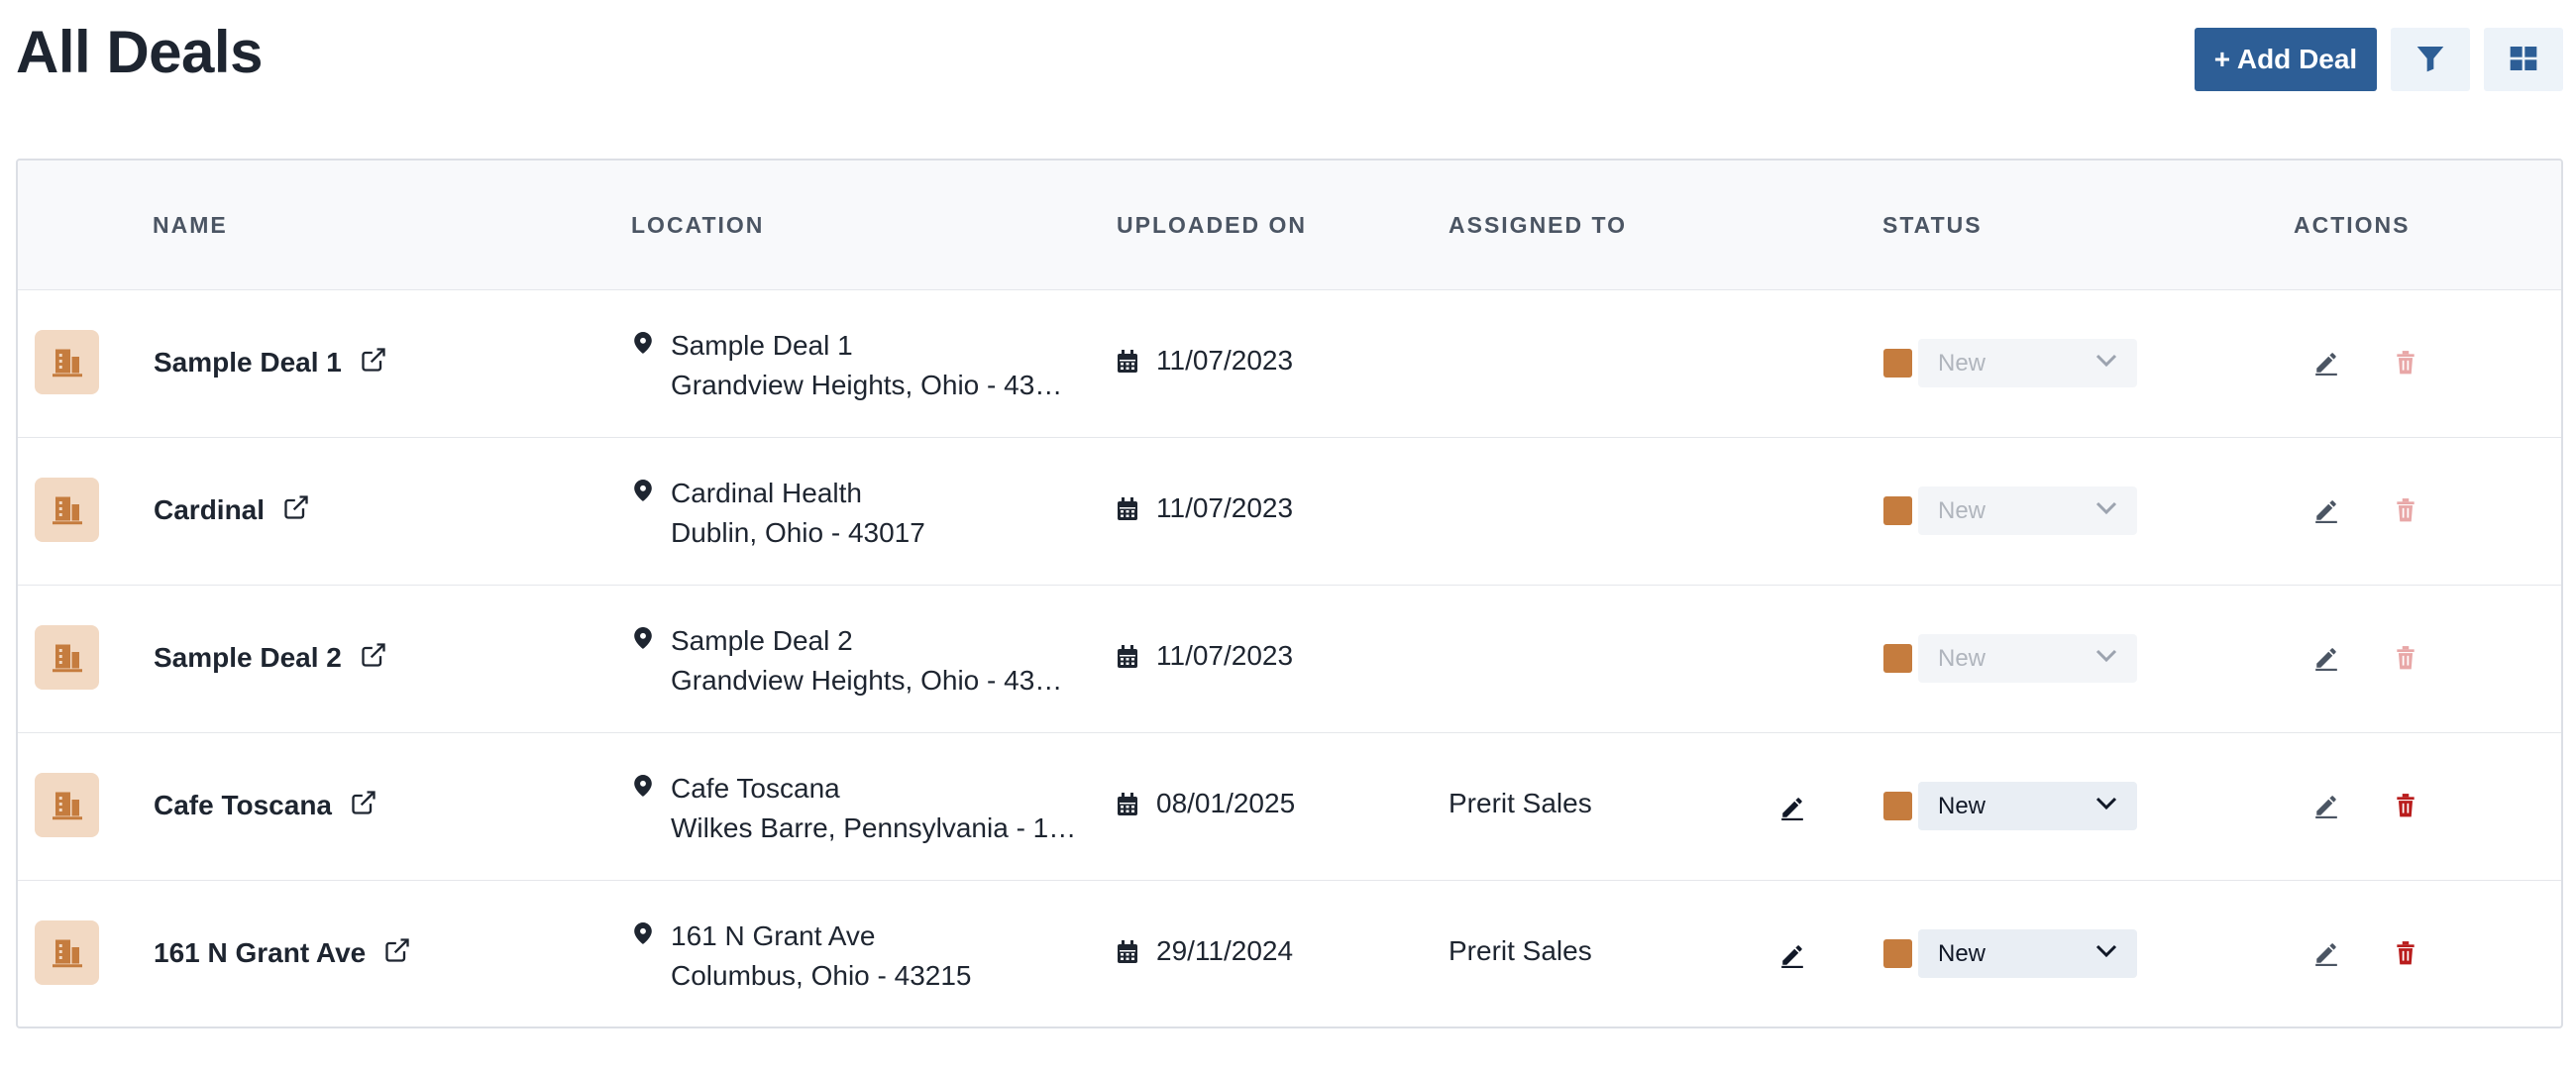  Describe the element at coordinates (762, 640) in the screenshot. I see `location-name: Sample Deal 2` at that location.